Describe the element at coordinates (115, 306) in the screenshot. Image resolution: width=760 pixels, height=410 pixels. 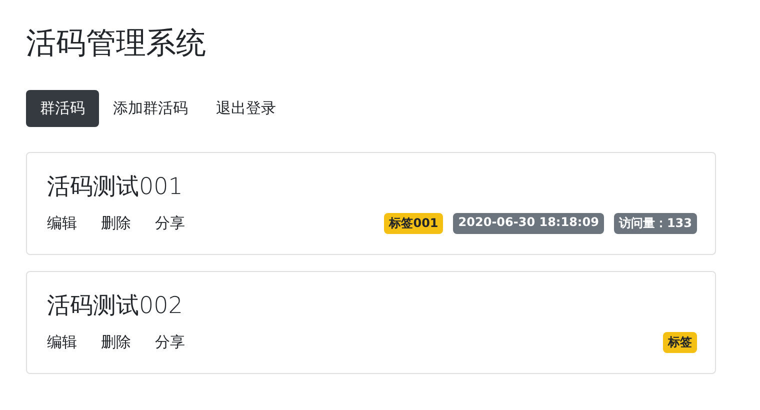
I see `card-title: 活码测试002` at that location.